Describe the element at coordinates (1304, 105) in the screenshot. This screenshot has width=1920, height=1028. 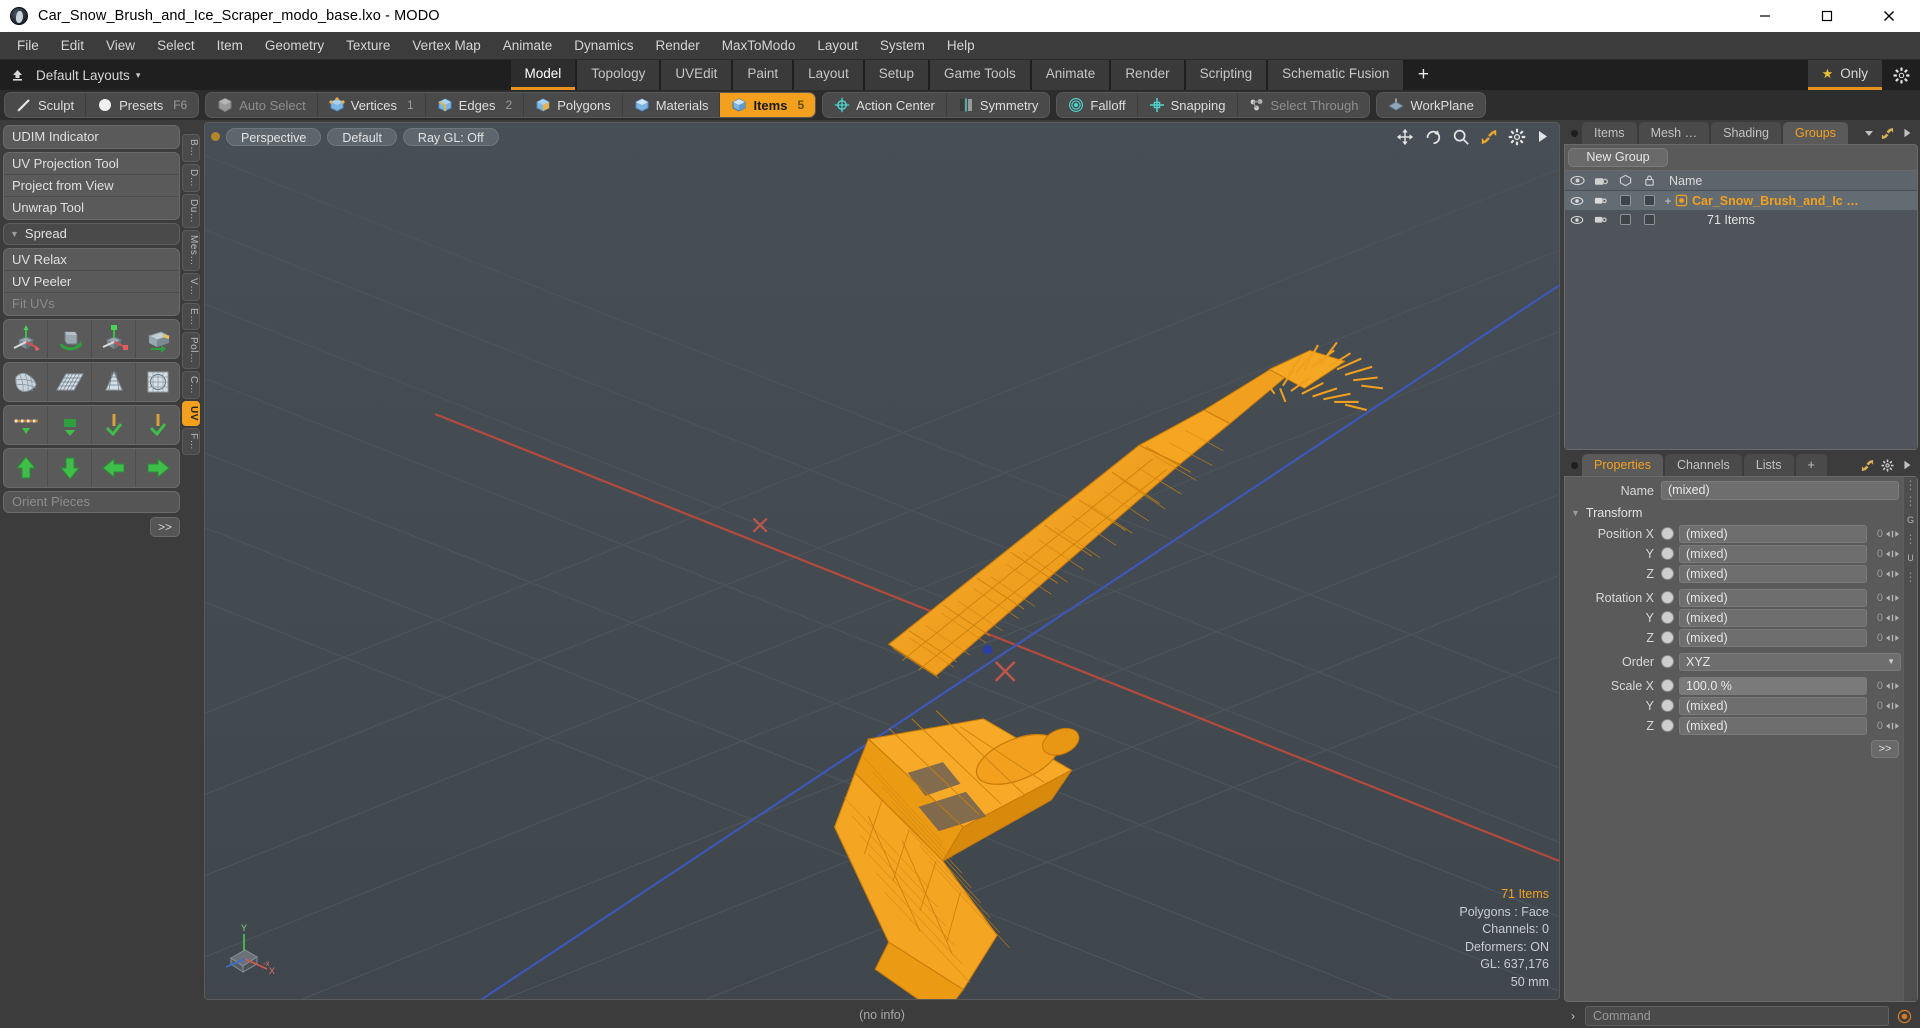
I see `select-through-button: Select Through` at that location.